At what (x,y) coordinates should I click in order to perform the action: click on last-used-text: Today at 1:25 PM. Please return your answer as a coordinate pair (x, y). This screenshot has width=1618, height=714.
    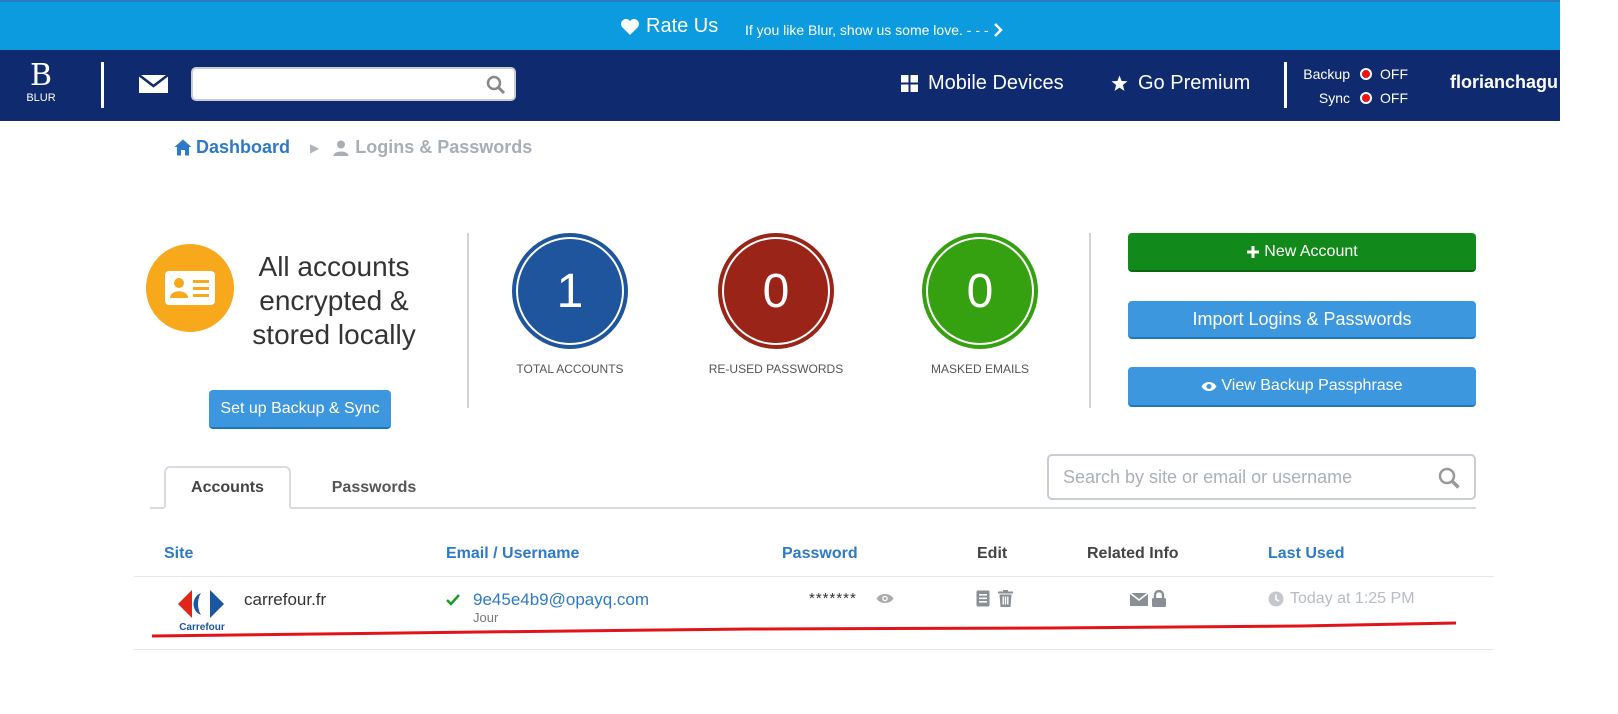
    Looking at the image, I should click on (1352, 598).